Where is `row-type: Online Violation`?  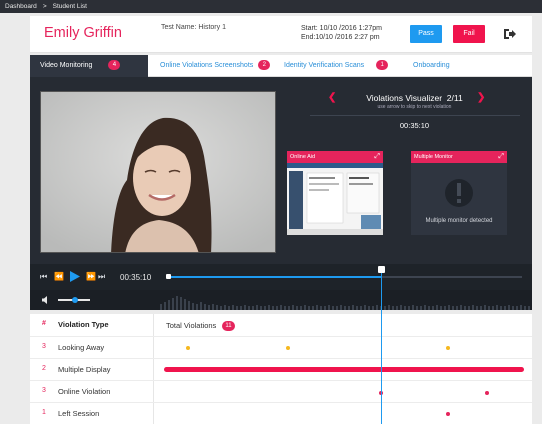 row-type: Online Violation is located at coordinates (84, 391).